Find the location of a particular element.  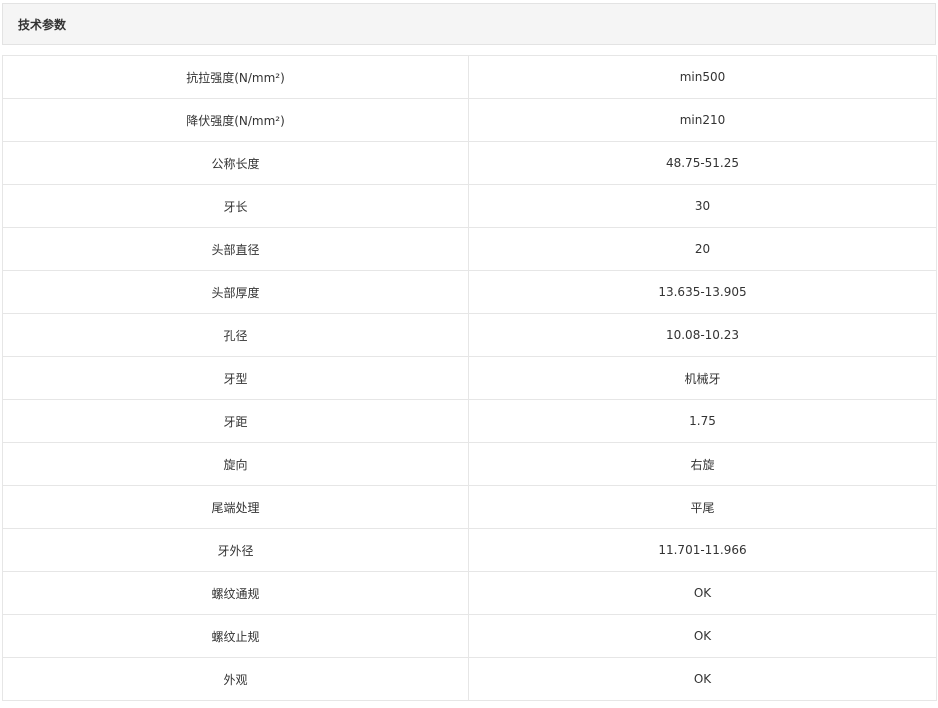

section-title: 技术参数 is located at coordinates (42, 24).